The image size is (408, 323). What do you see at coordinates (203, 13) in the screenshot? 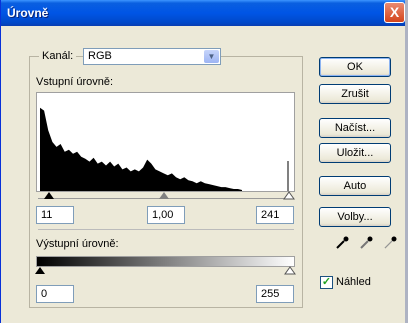
I see `title-bar: Úrovně X` at bounding box center [203, 13].